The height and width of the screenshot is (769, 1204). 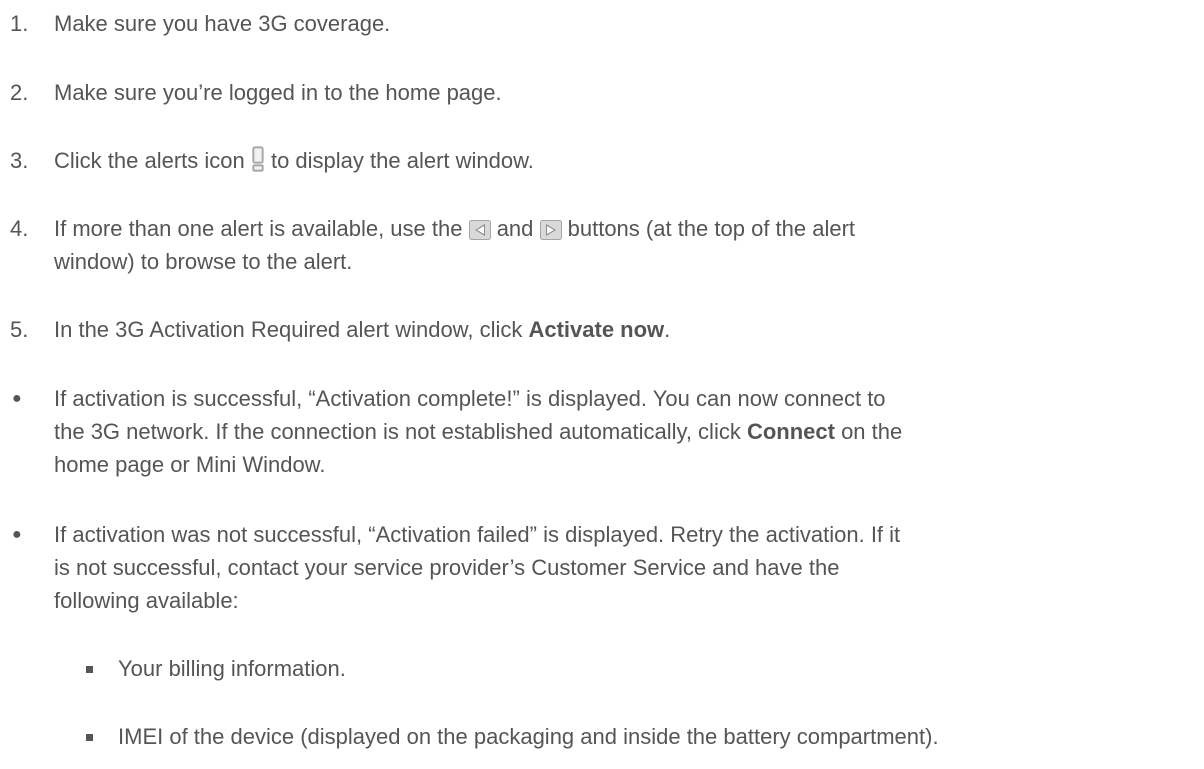 I want to click on step-number: 3., so click(x=19, y=160).